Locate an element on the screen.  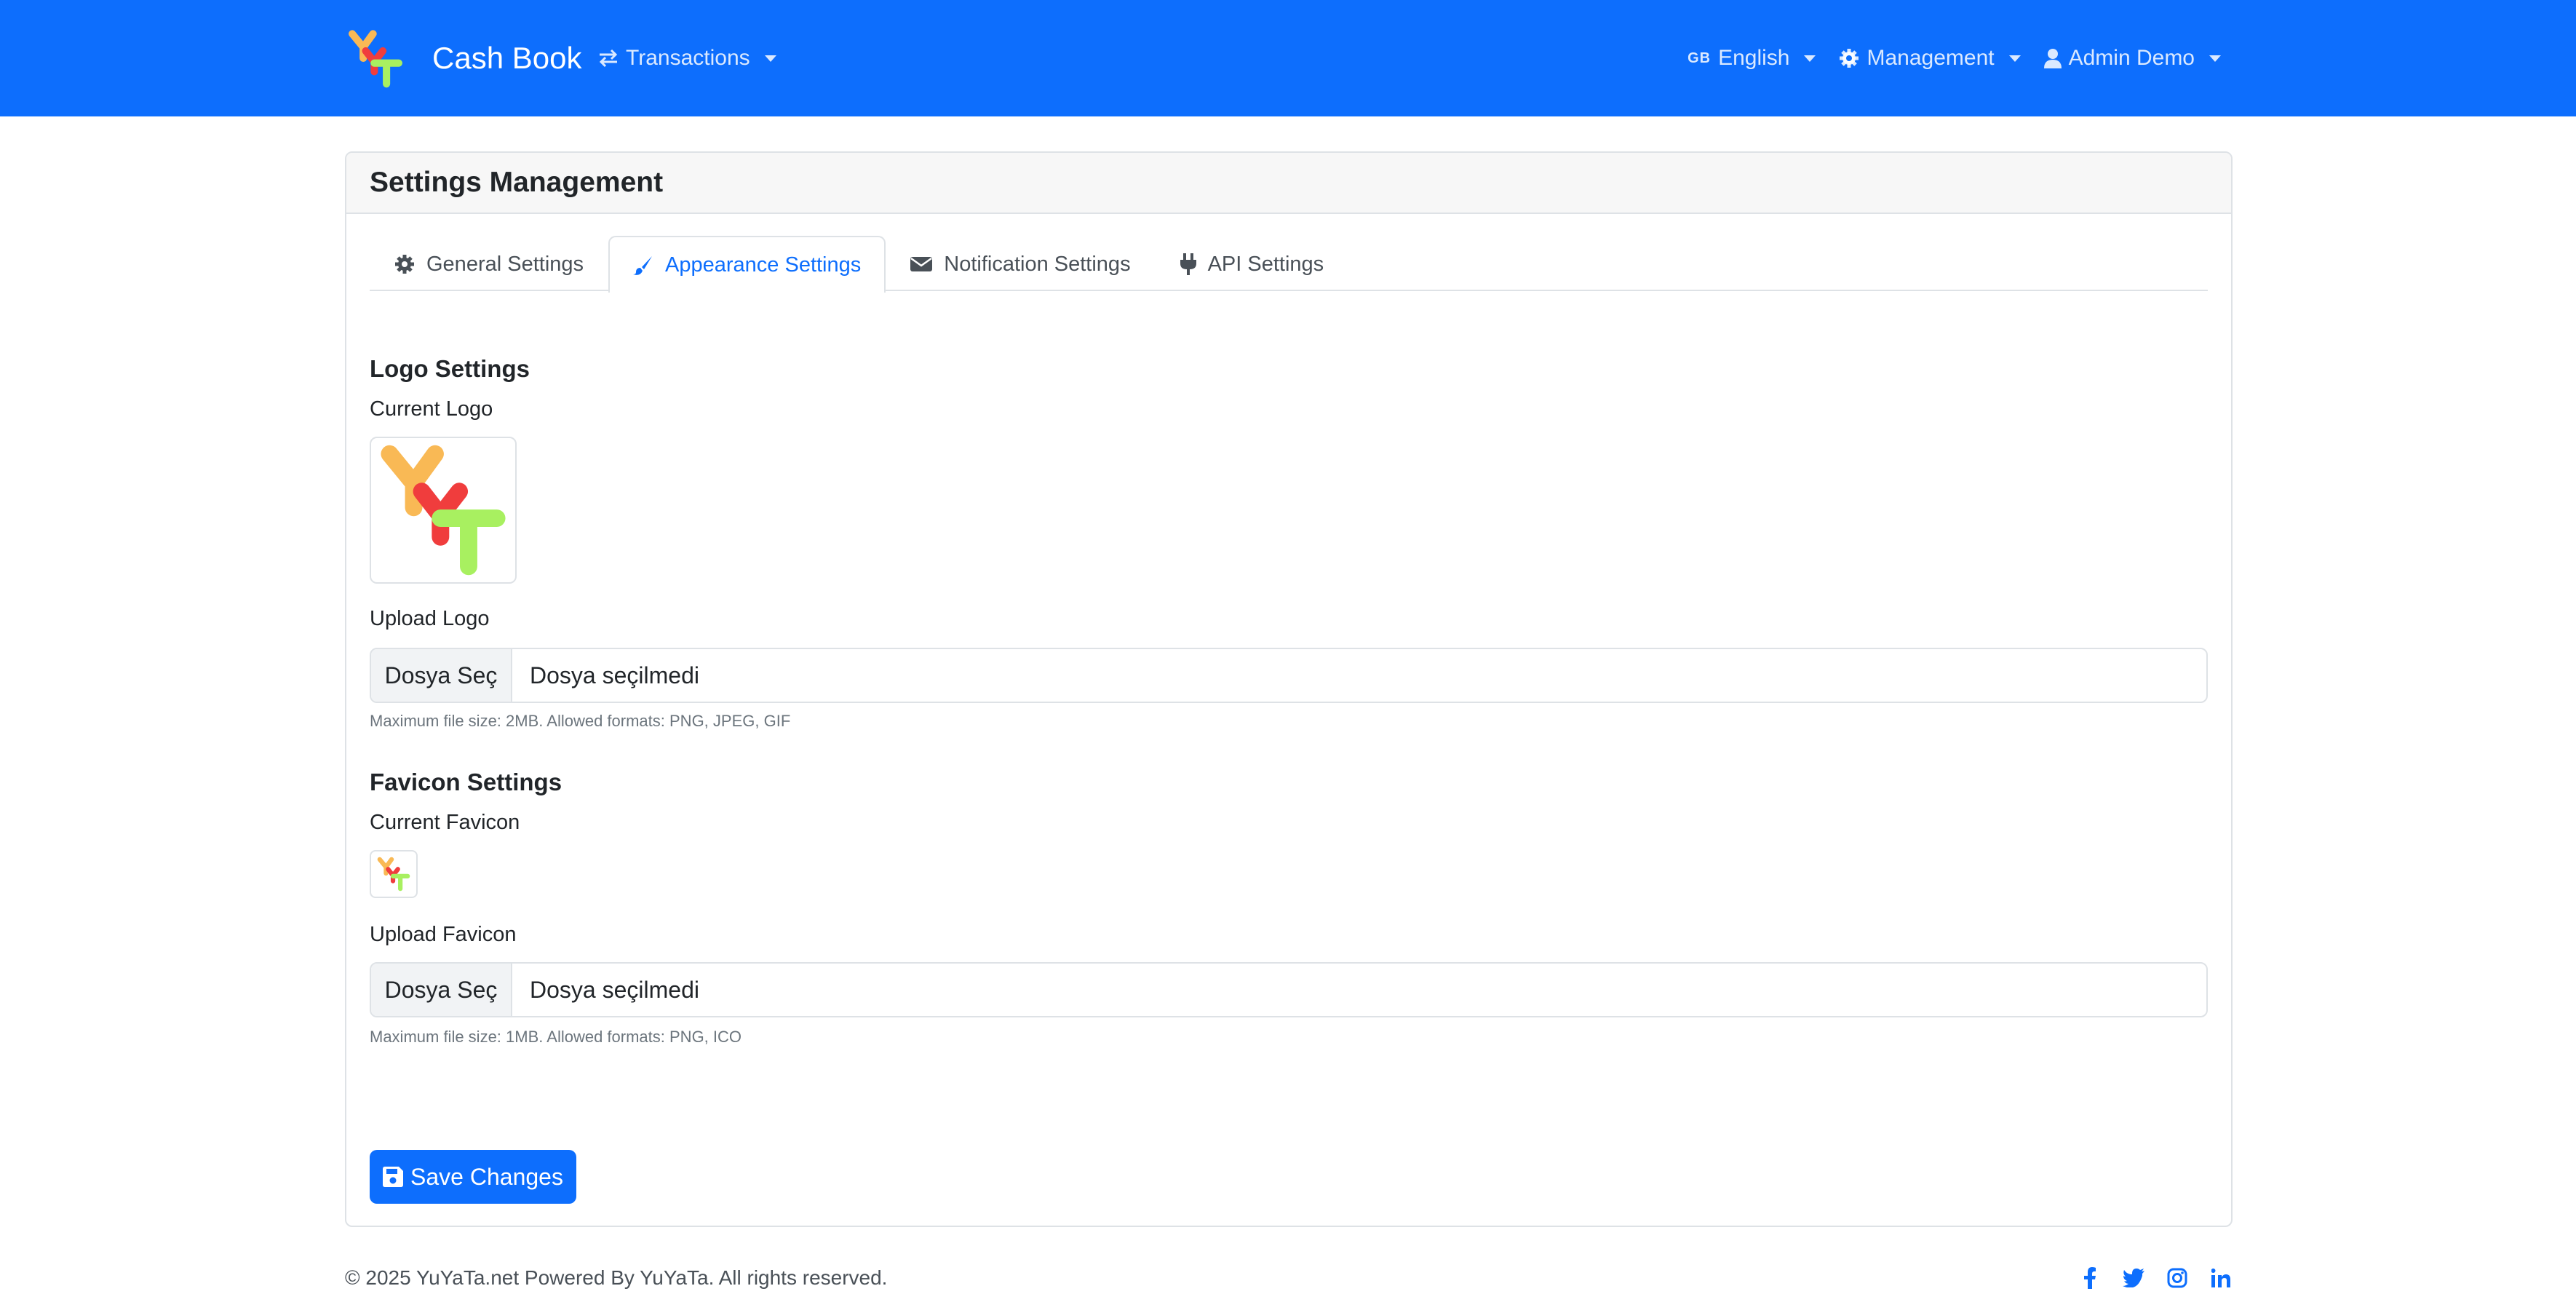
brand-link: Cash Book is located at coordinates (463, 58).